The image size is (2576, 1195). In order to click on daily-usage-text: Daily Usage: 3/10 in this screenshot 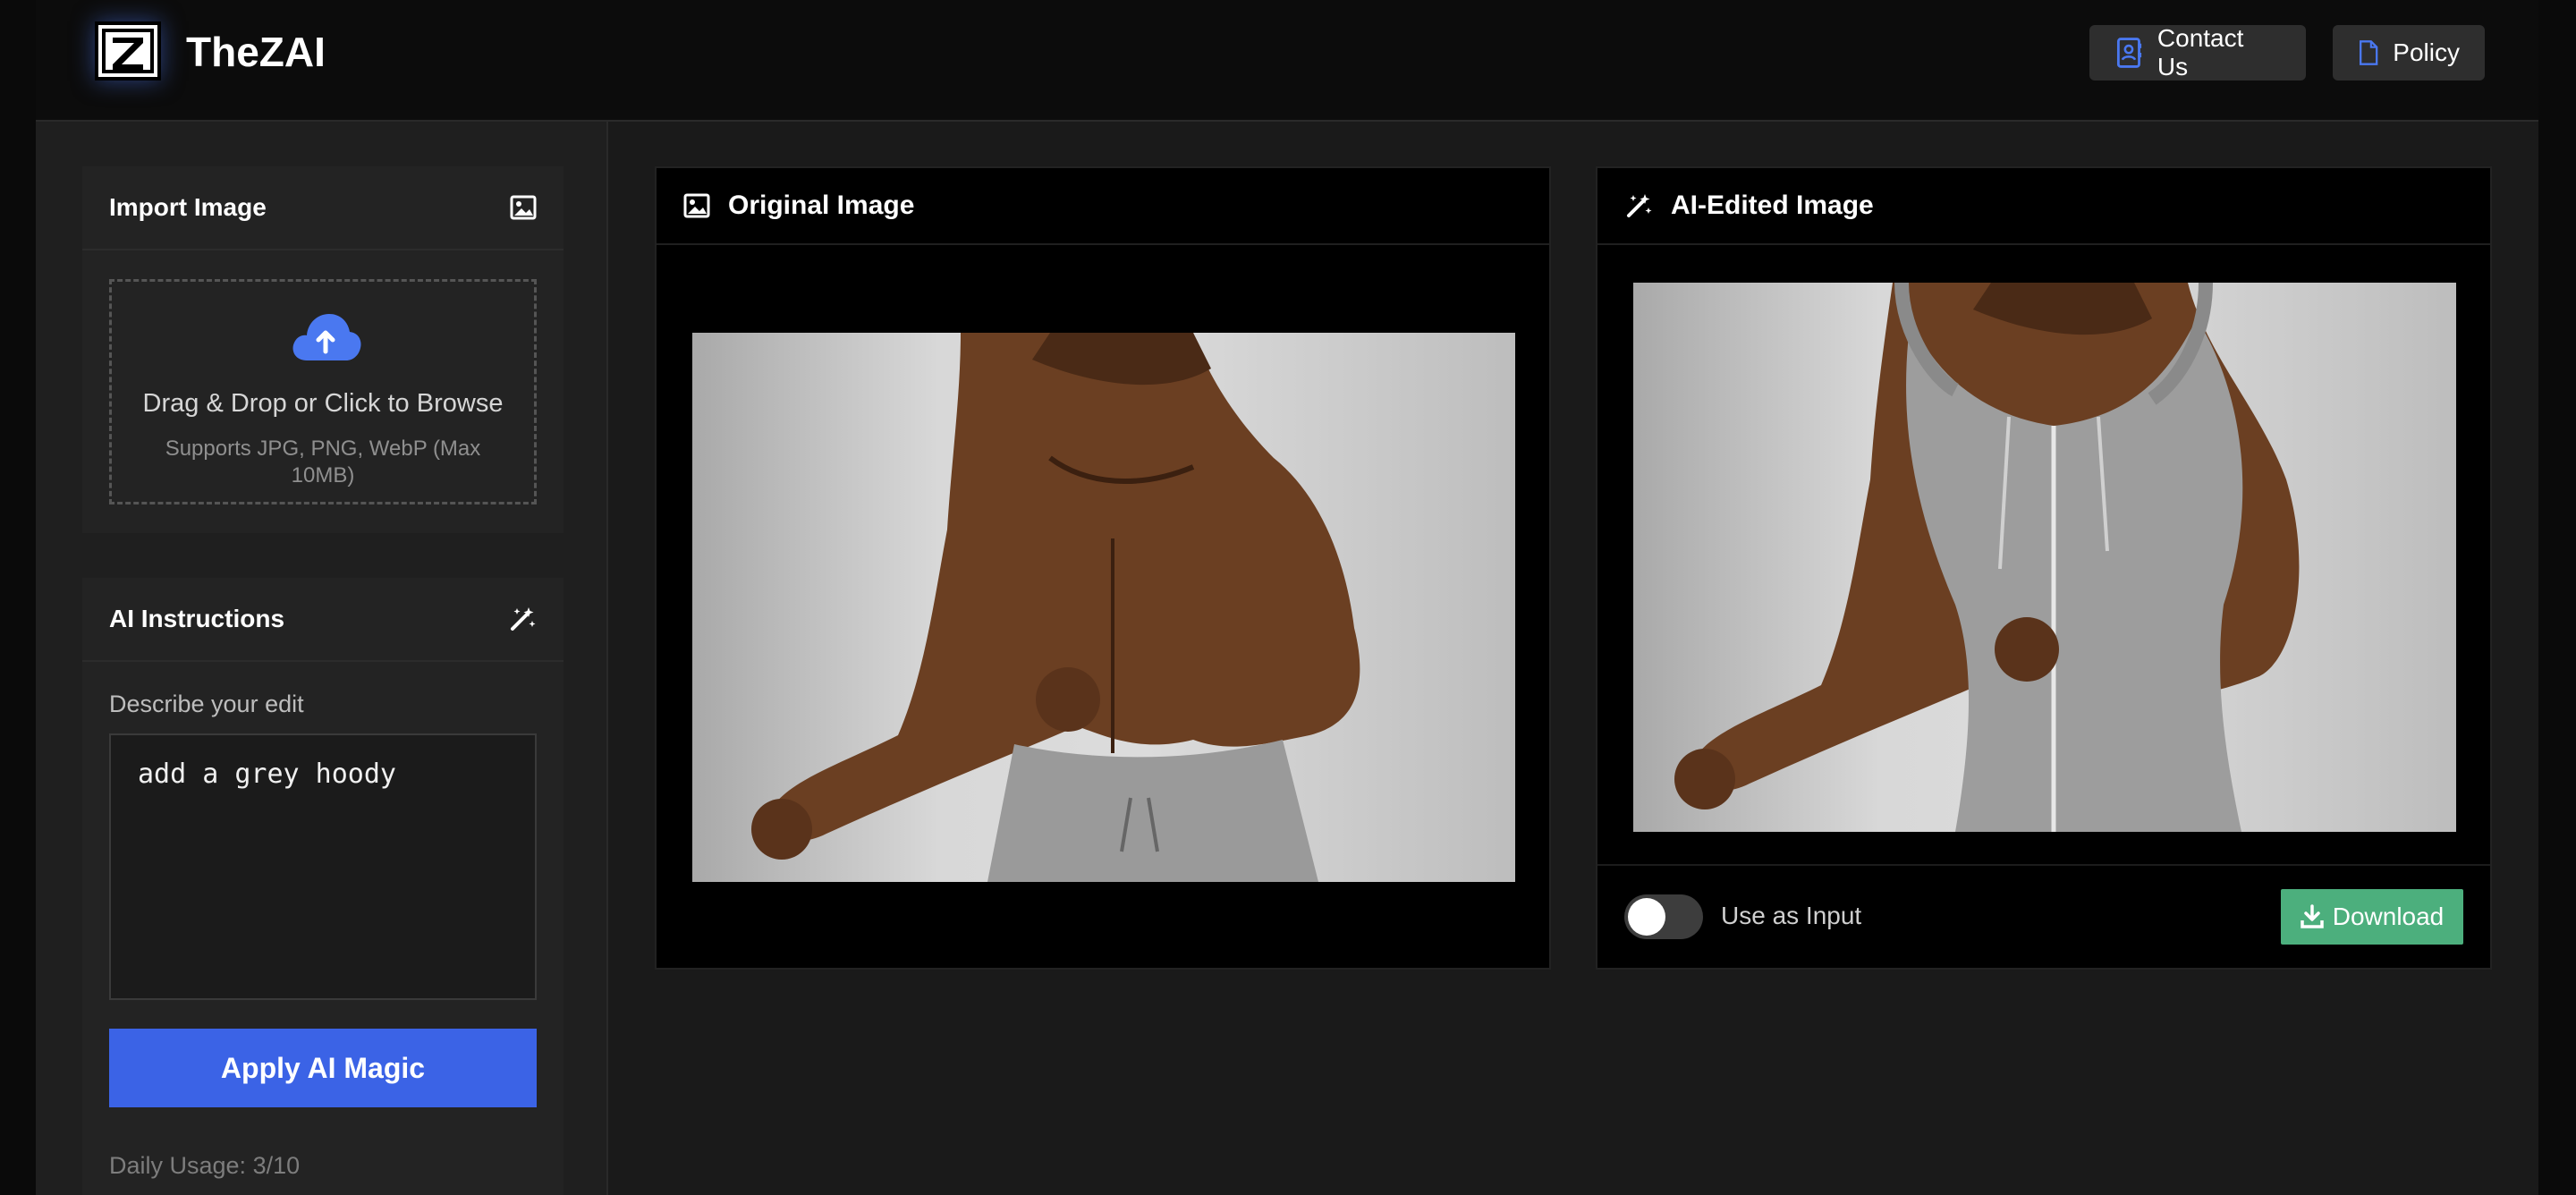, I will do `click(205, 1165)`.